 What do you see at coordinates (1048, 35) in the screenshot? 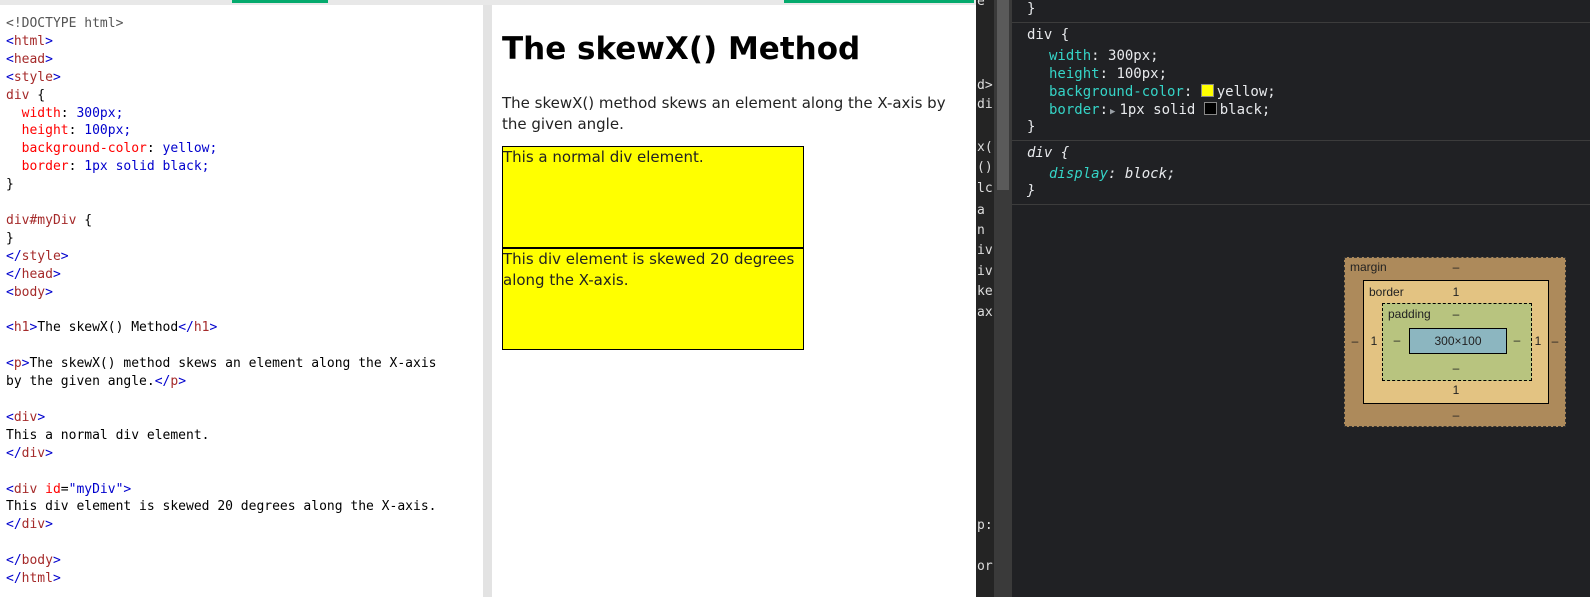
I see `rule1-selector: div {` at bounding box center [1048, 35].